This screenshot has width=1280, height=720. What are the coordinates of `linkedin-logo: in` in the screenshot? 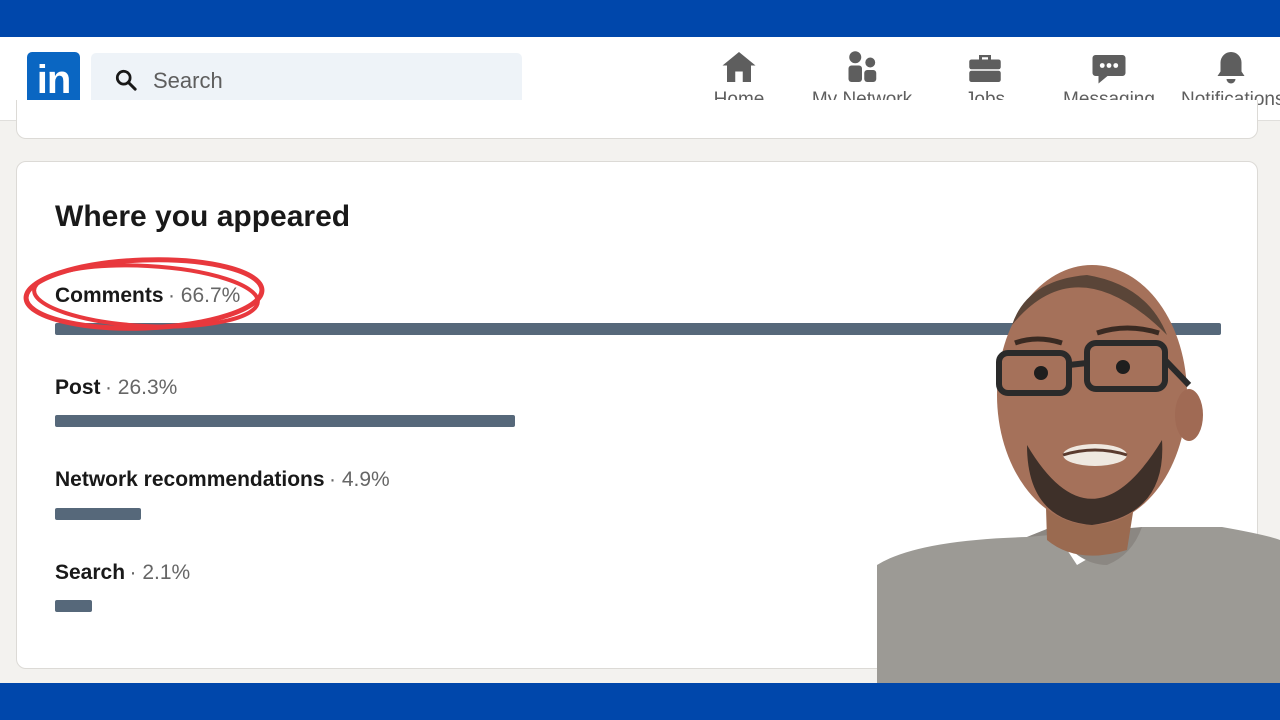 It's located at (53, 78).